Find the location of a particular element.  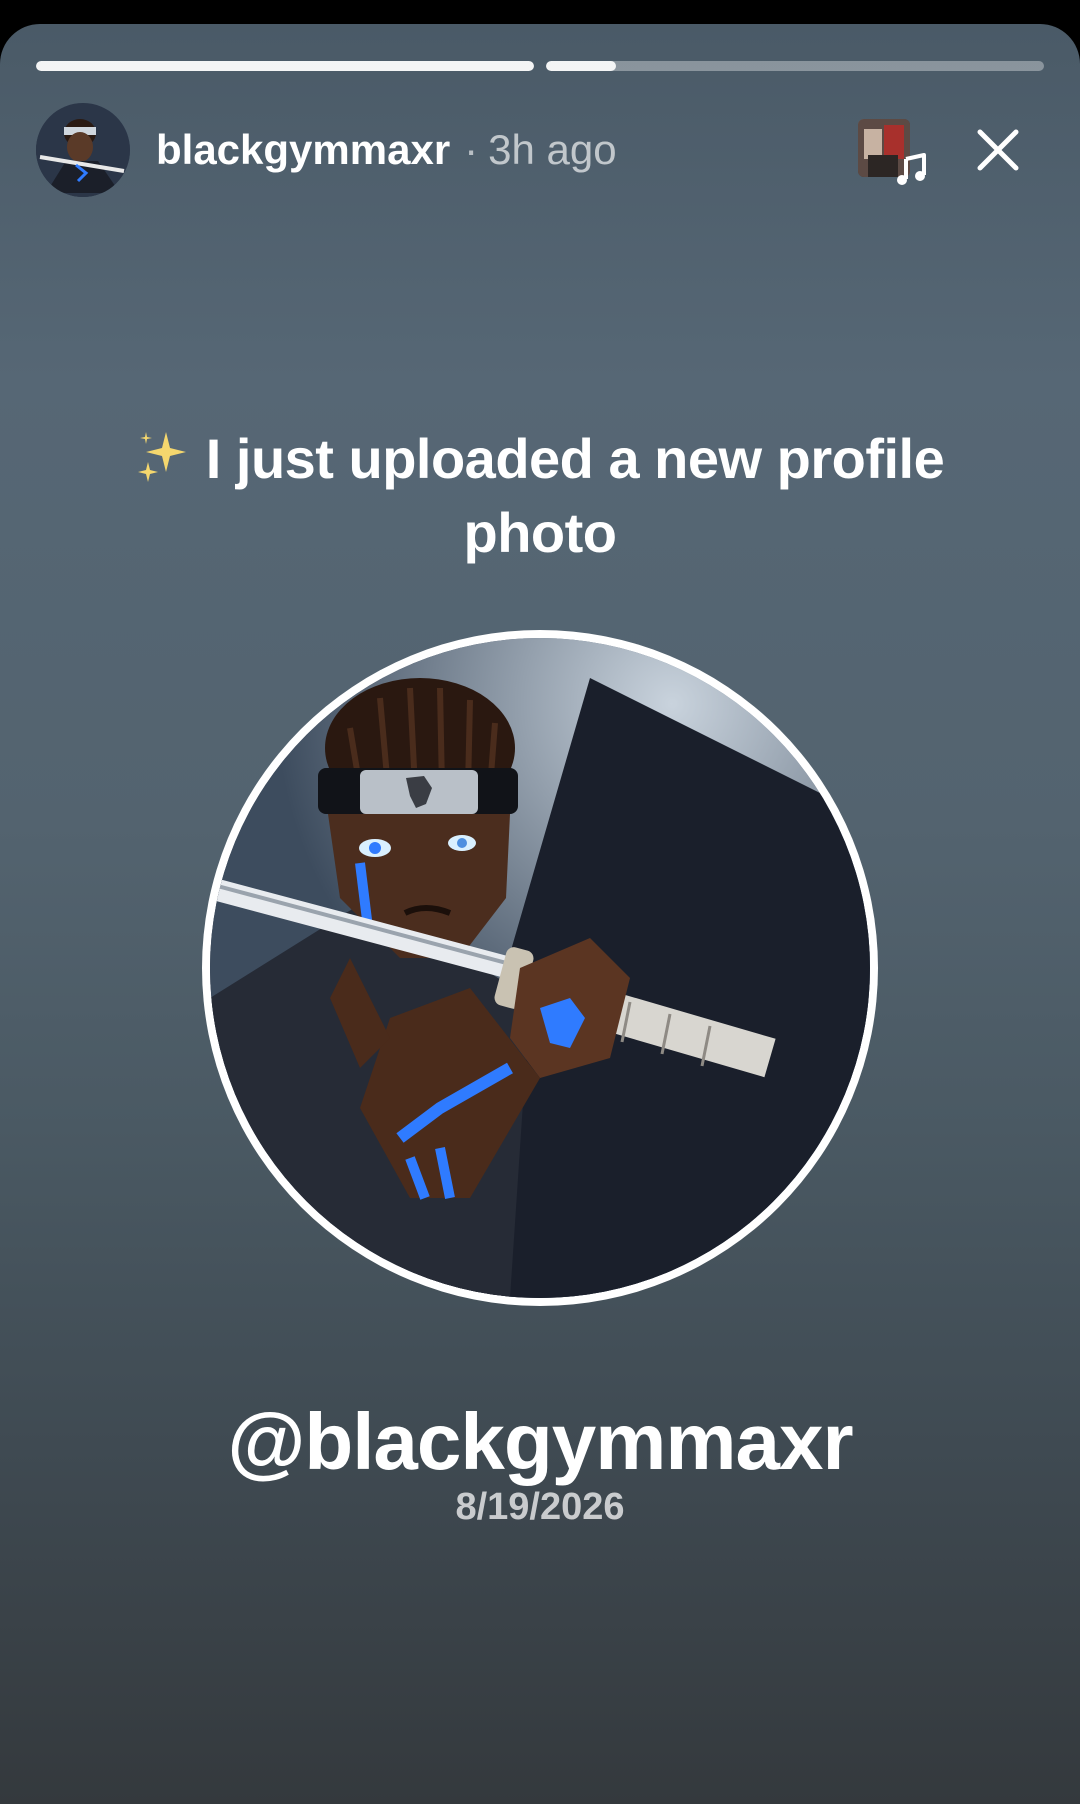

music-note-icon is located at coordinates (911, 169).